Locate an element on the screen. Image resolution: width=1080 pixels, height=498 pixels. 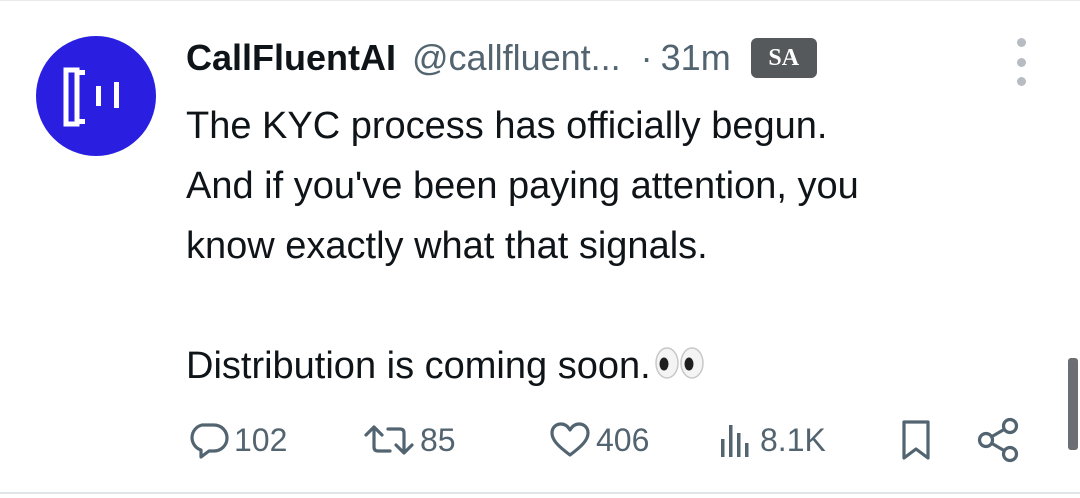
views-count: 8.1K is located at coordinates (793, 439).